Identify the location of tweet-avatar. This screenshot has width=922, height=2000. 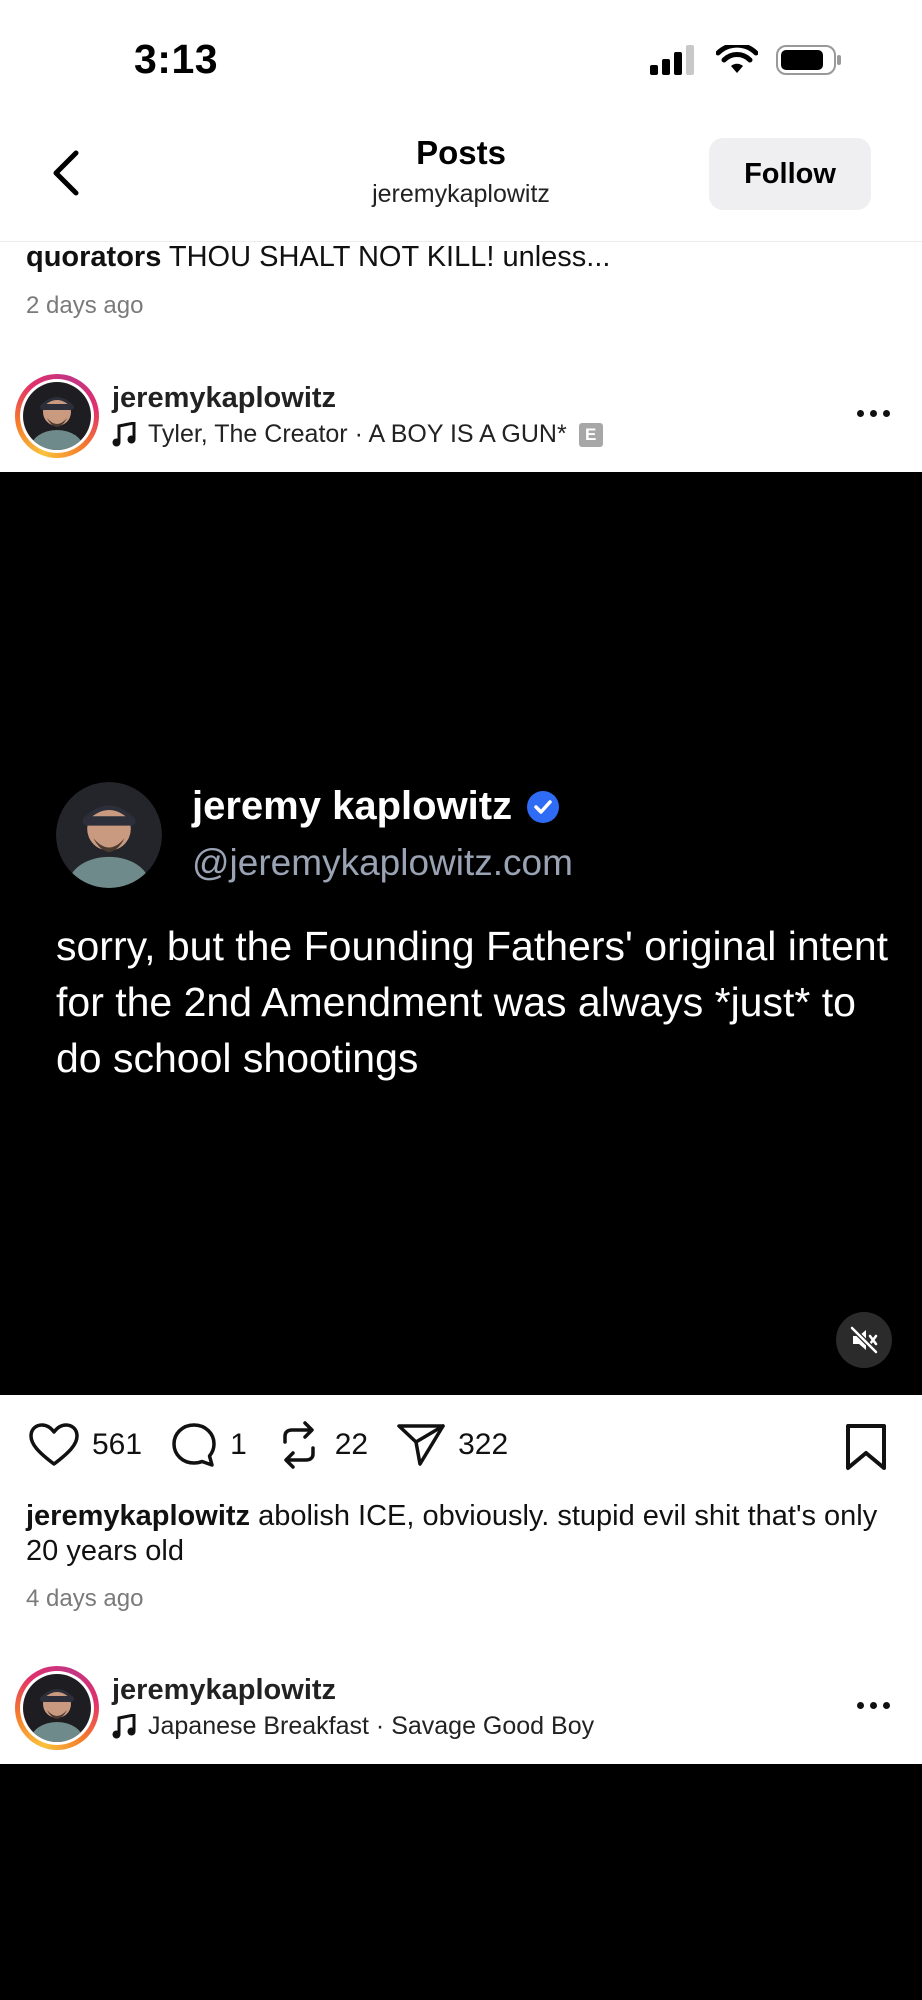
(109, 835).